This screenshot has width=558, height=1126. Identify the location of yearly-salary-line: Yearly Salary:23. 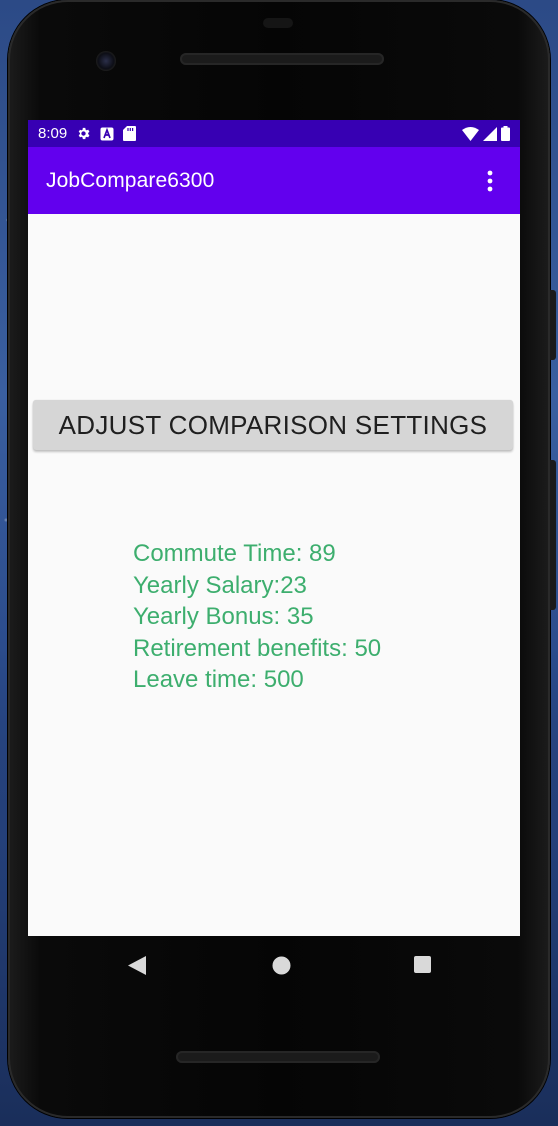
(220, 585).